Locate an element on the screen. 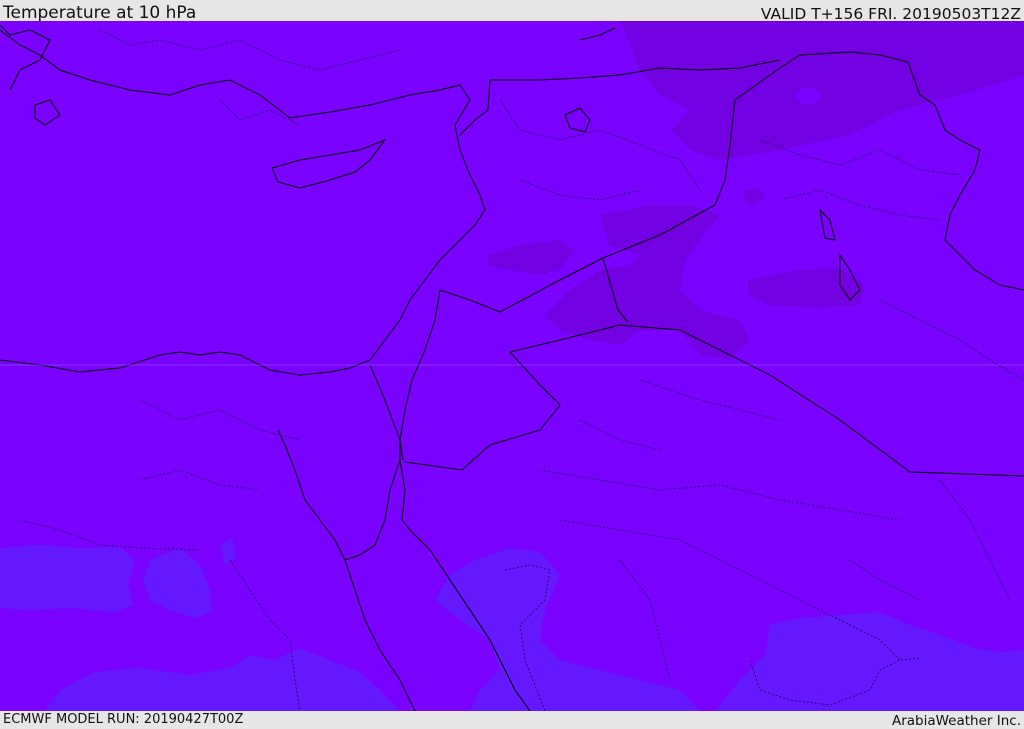 This screenshot has height=729, width=1024. credit-label: ArabiaWeather Inc. is located at coordinates (956, 721).